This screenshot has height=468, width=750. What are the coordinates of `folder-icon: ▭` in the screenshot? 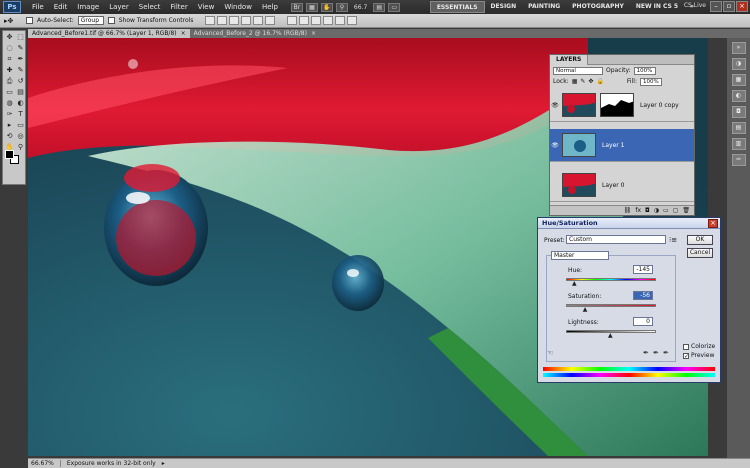 It's located at (666, 210).